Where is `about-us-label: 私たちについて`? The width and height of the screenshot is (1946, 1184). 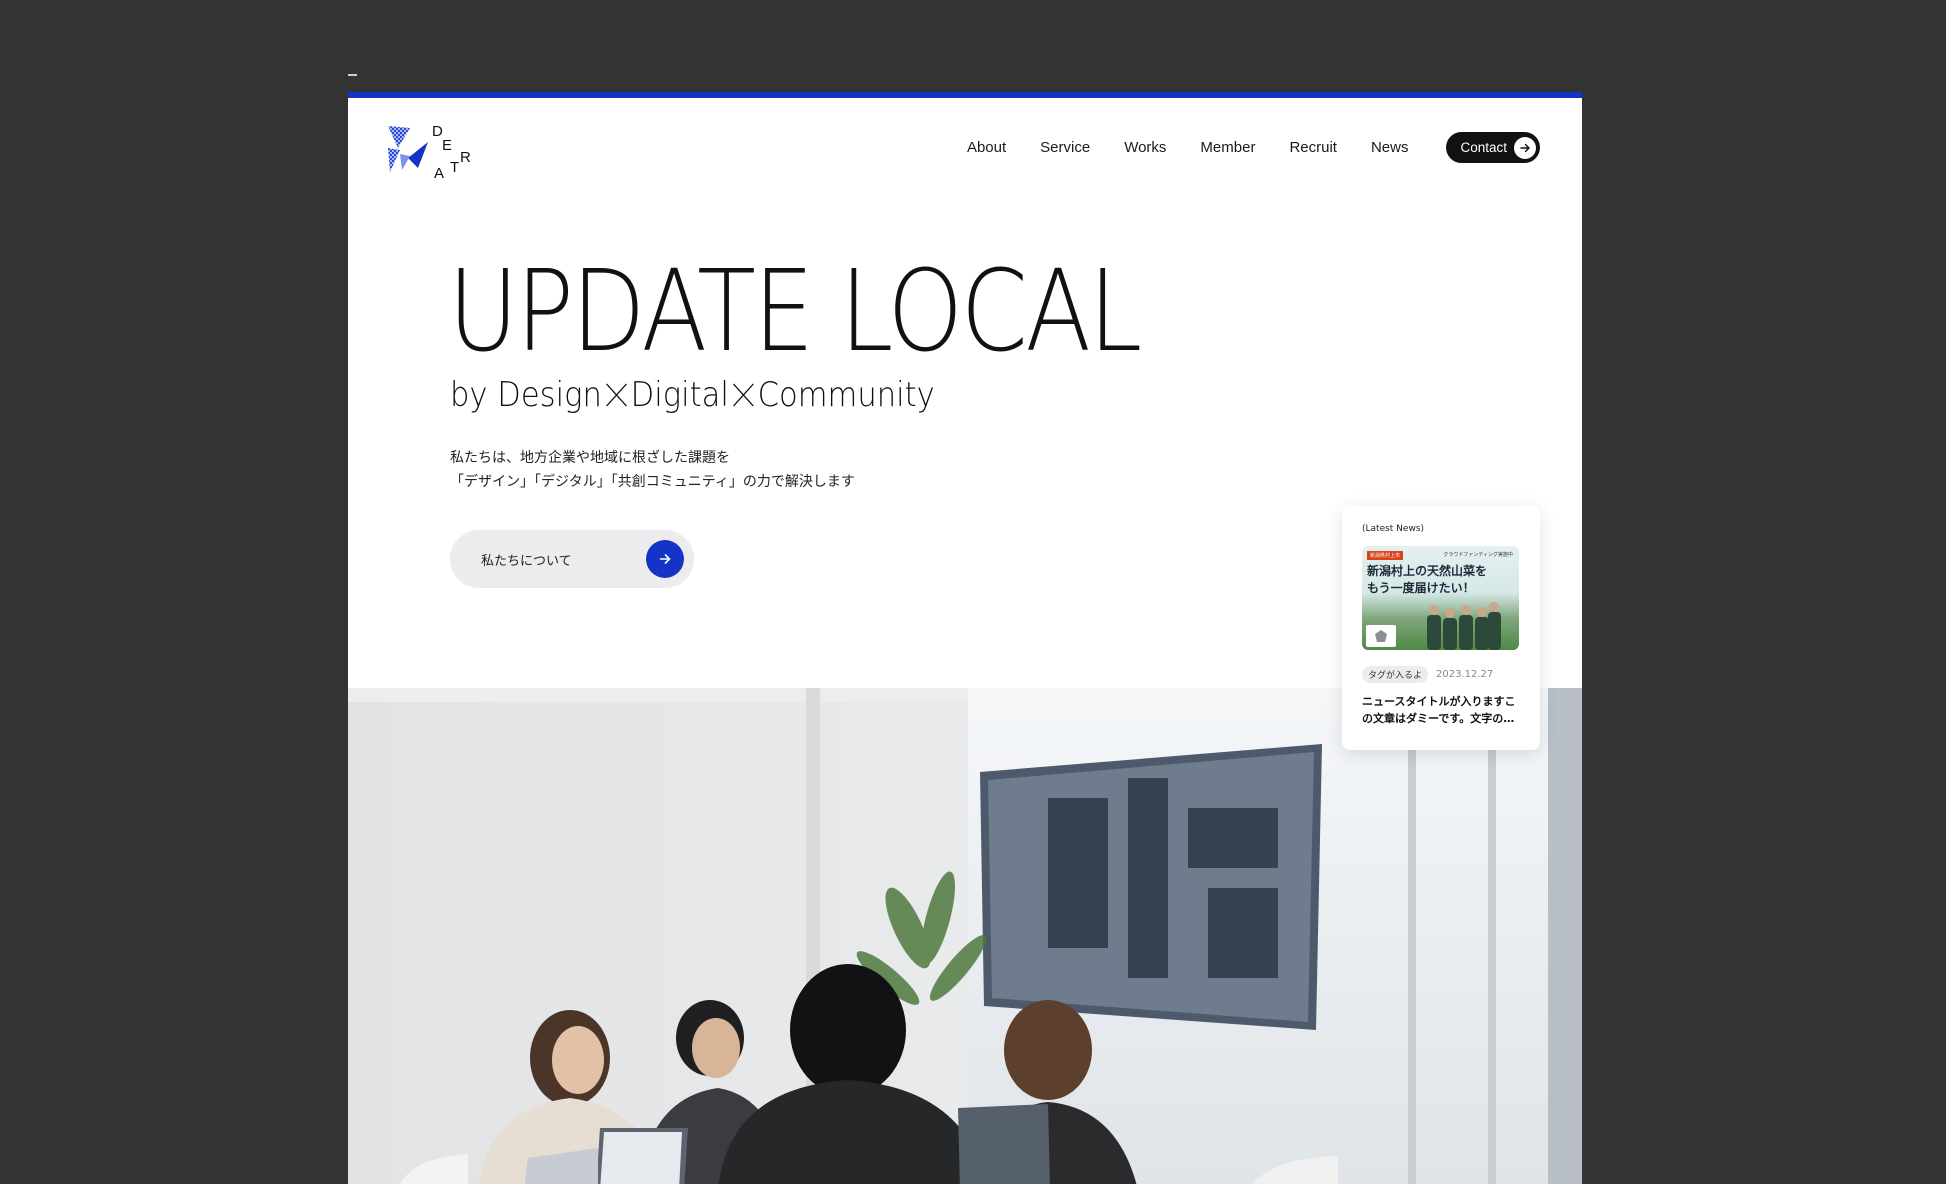 about-us-label: 私たちについて is located at coordinates (526, 561).